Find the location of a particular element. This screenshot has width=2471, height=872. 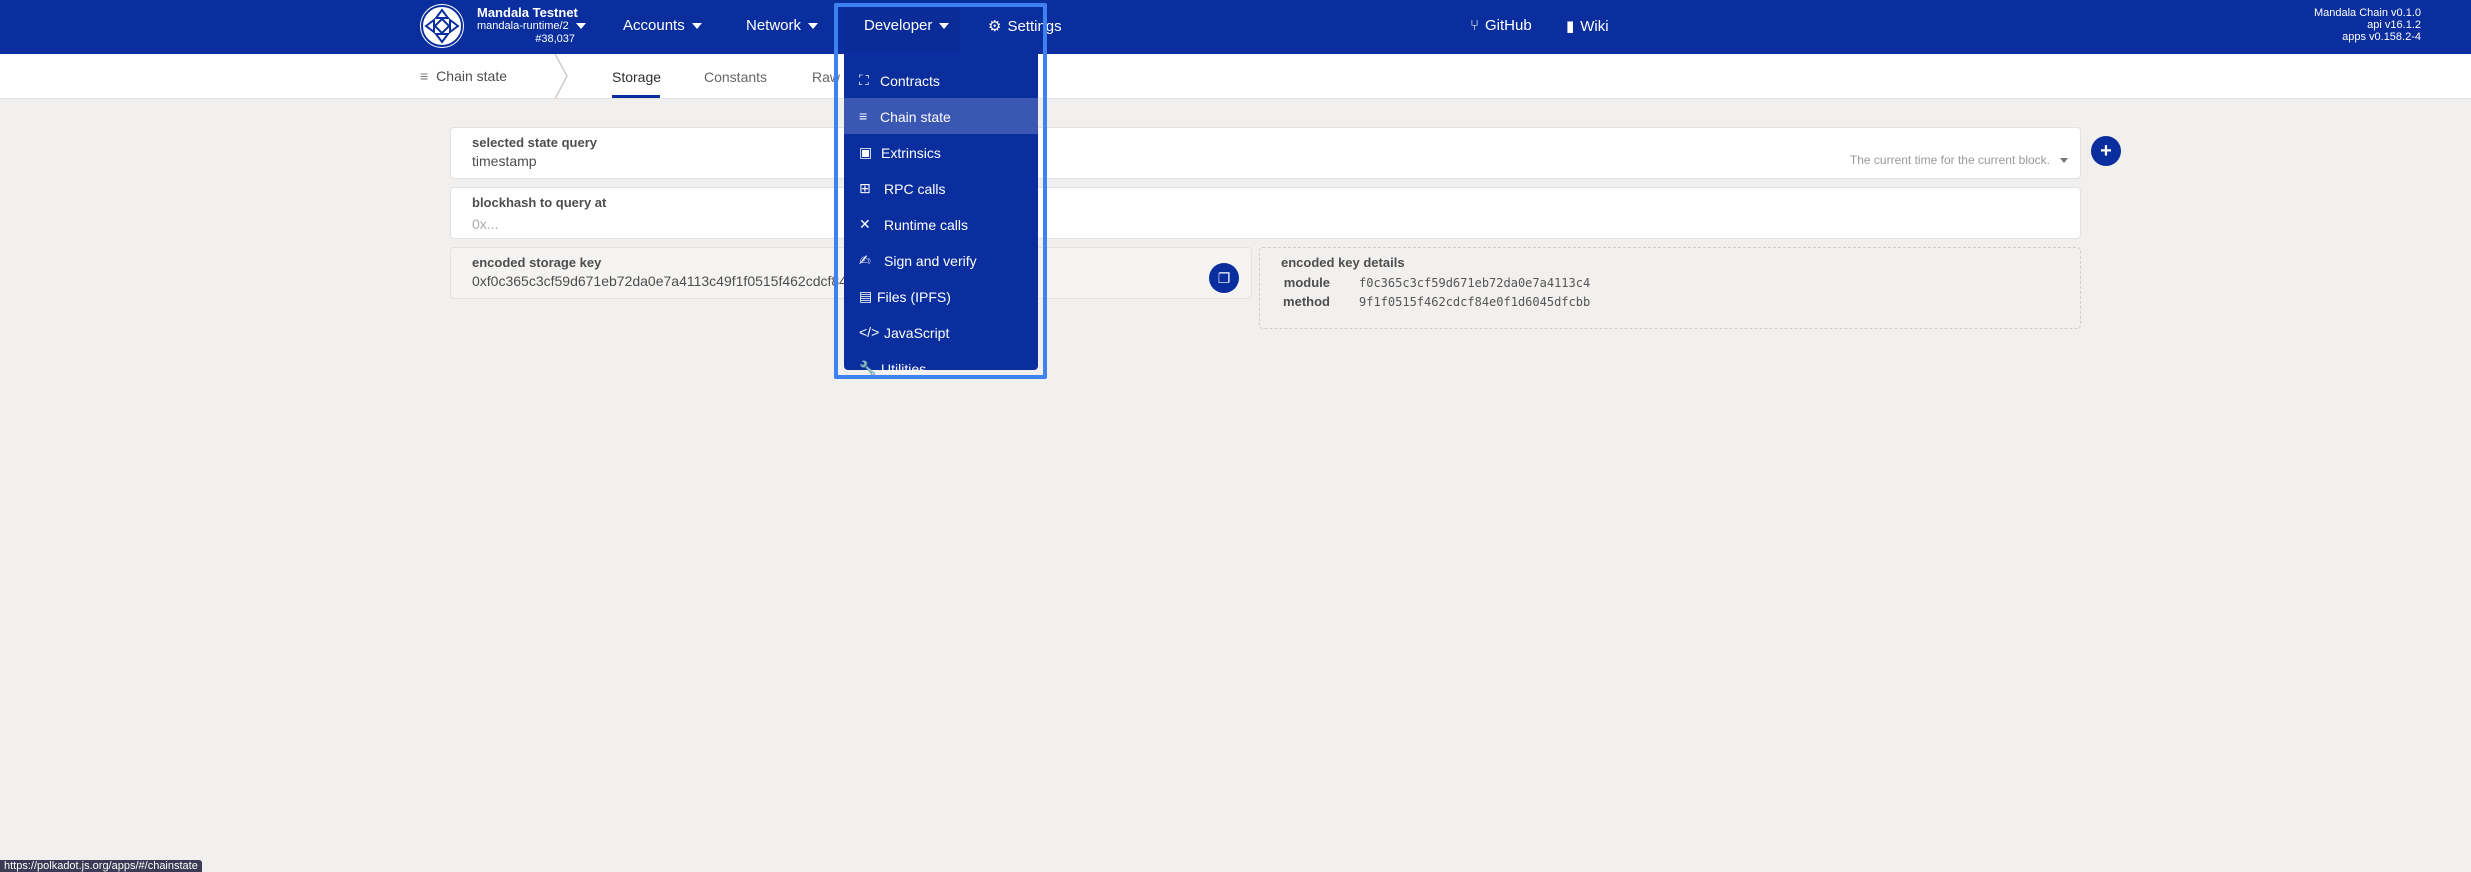

section-title: ≡ Chain state is located at coordinates (463, 76).